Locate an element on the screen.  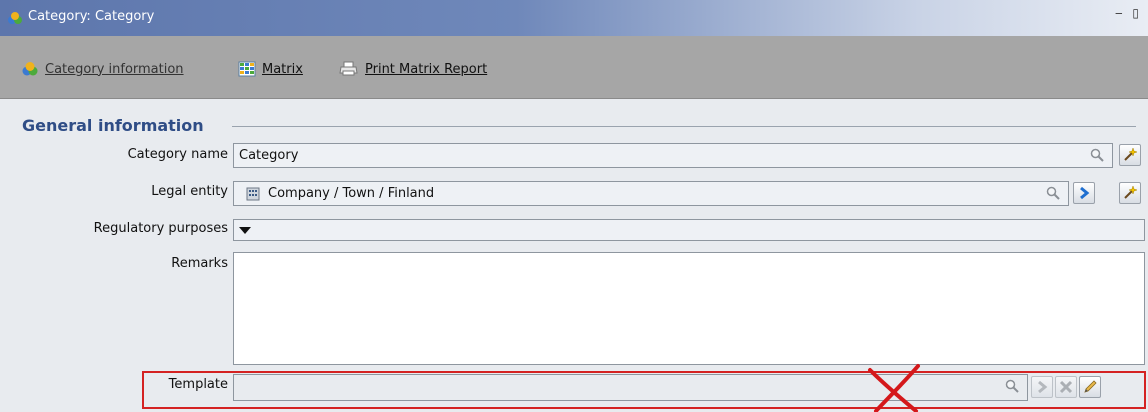
clear-x-icon is located at coordinates (1066, 387).